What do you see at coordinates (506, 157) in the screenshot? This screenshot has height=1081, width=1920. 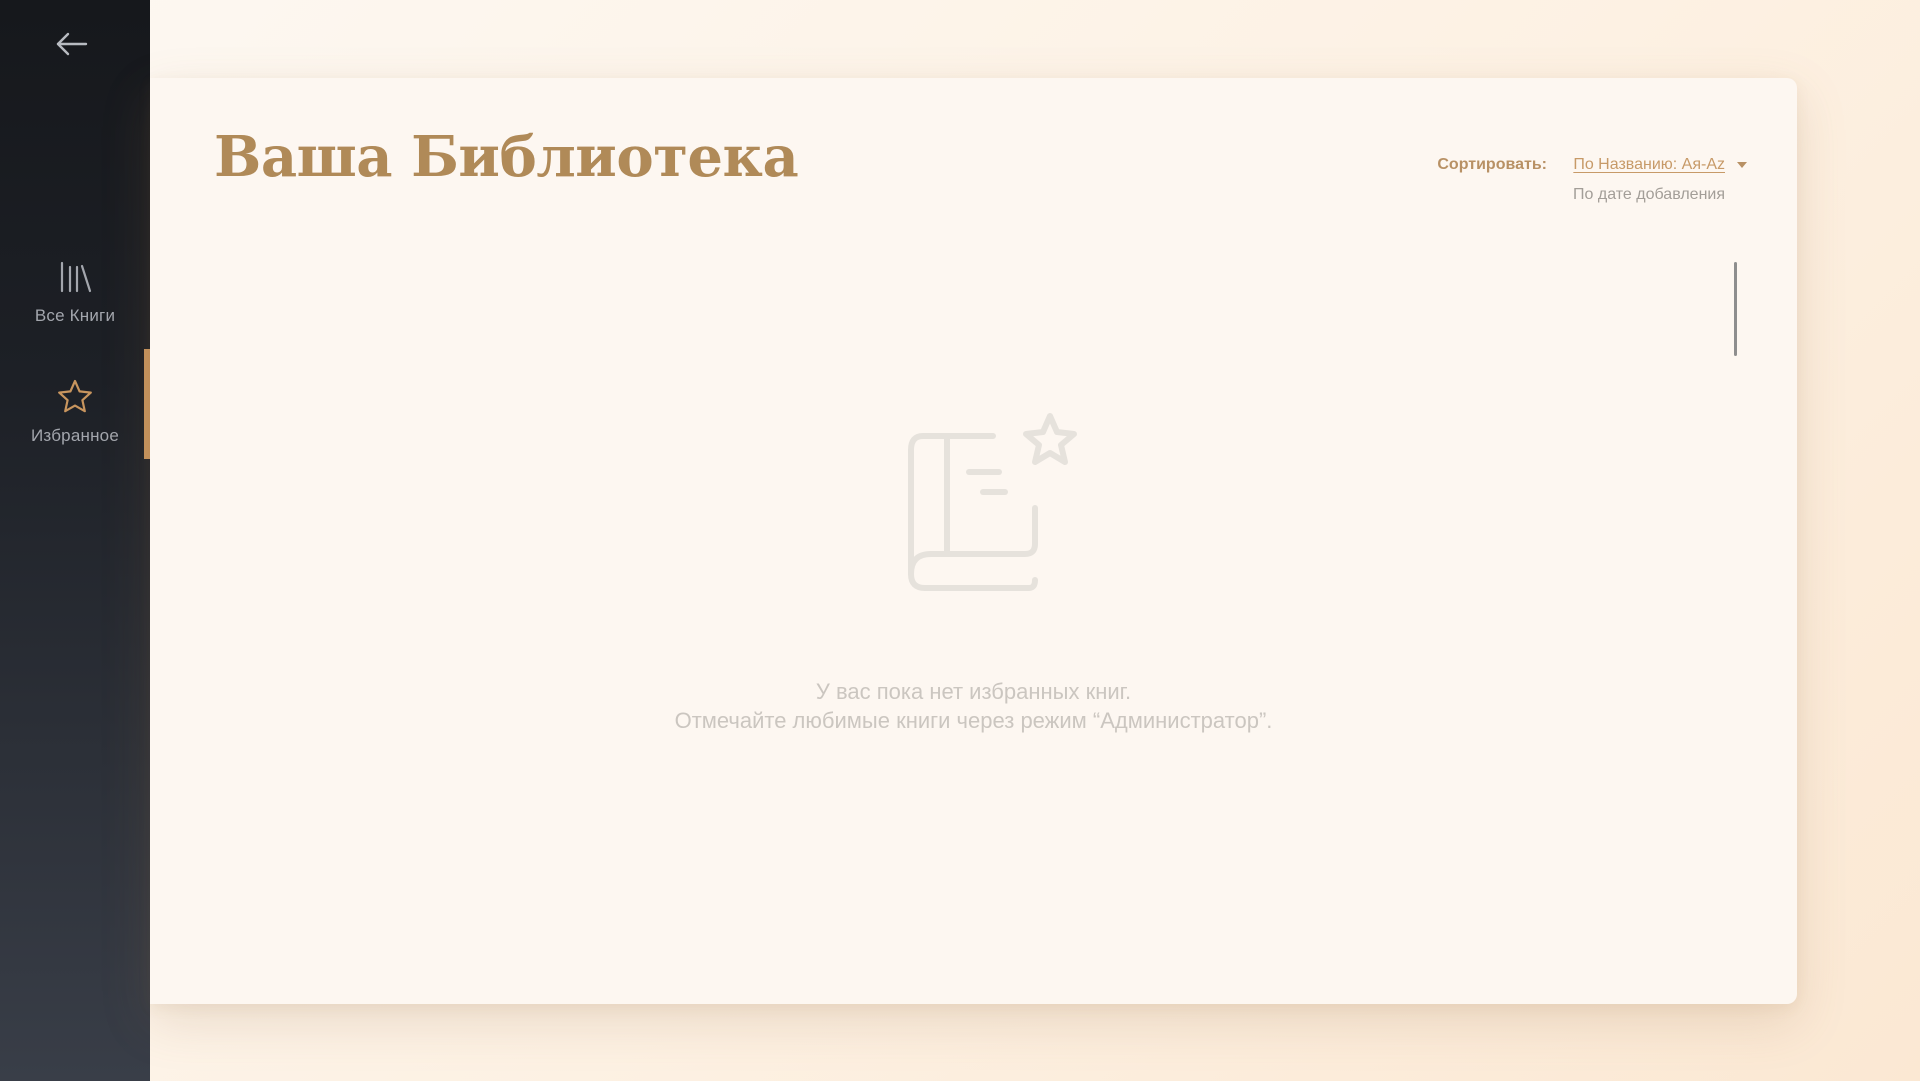 I see `page-title: Ваша Библиотека` at bounding box center [506, 157].